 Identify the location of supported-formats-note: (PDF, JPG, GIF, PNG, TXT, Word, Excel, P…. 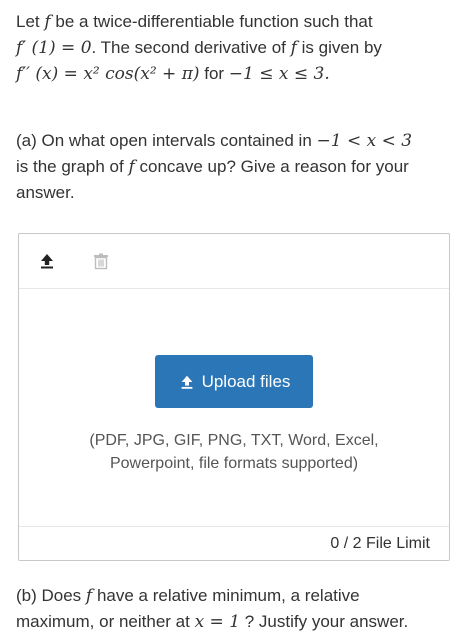
(234, 452).